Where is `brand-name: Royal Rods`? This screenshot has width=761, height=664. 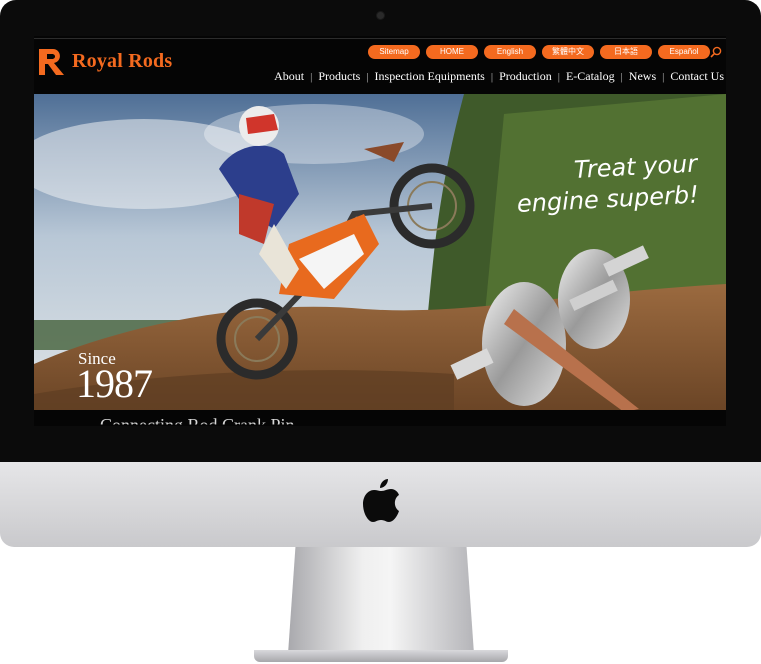 brand-name: Royal Rods is located at coordinates (122, 61).